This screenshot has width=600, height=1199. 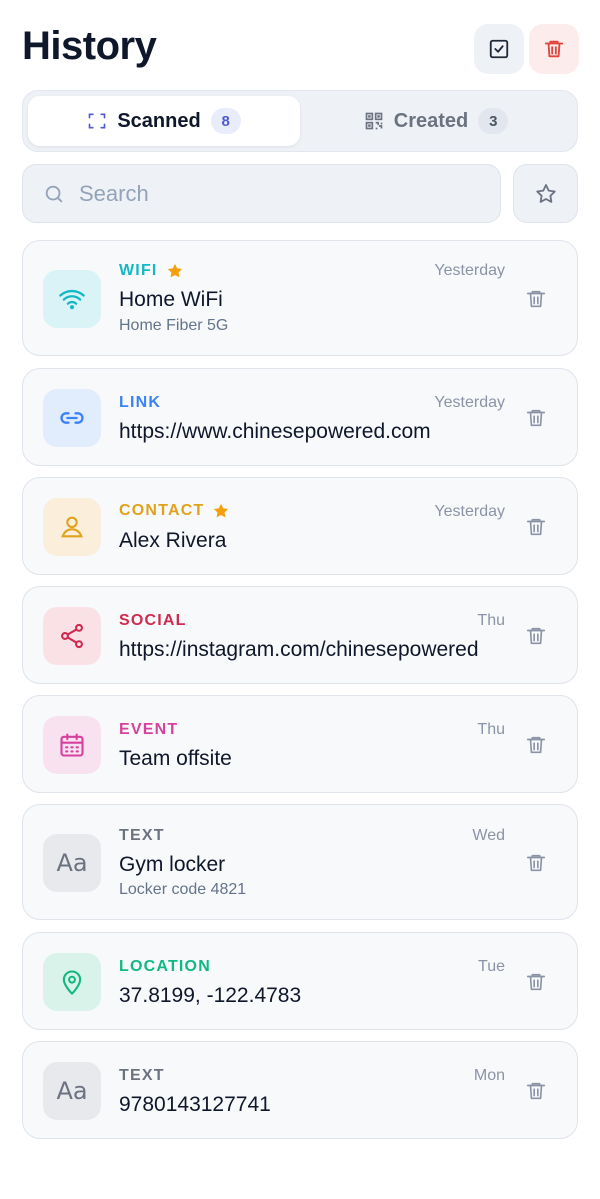 I want to click on location-pin-icon, so click(x=72, y=982).